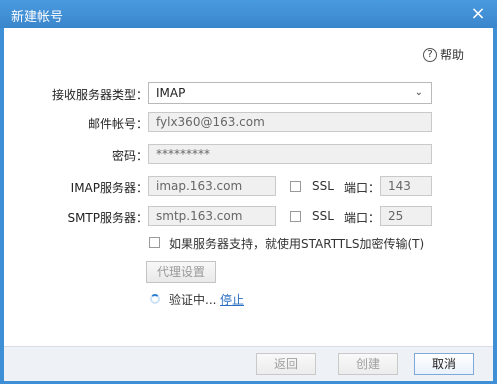 This screenshot has height=384, width=497. What do you see at coordinates (290, 93) in the screenshot?
I see `server-type-select: IMAP ⌄` at bounding box center [290, 93].